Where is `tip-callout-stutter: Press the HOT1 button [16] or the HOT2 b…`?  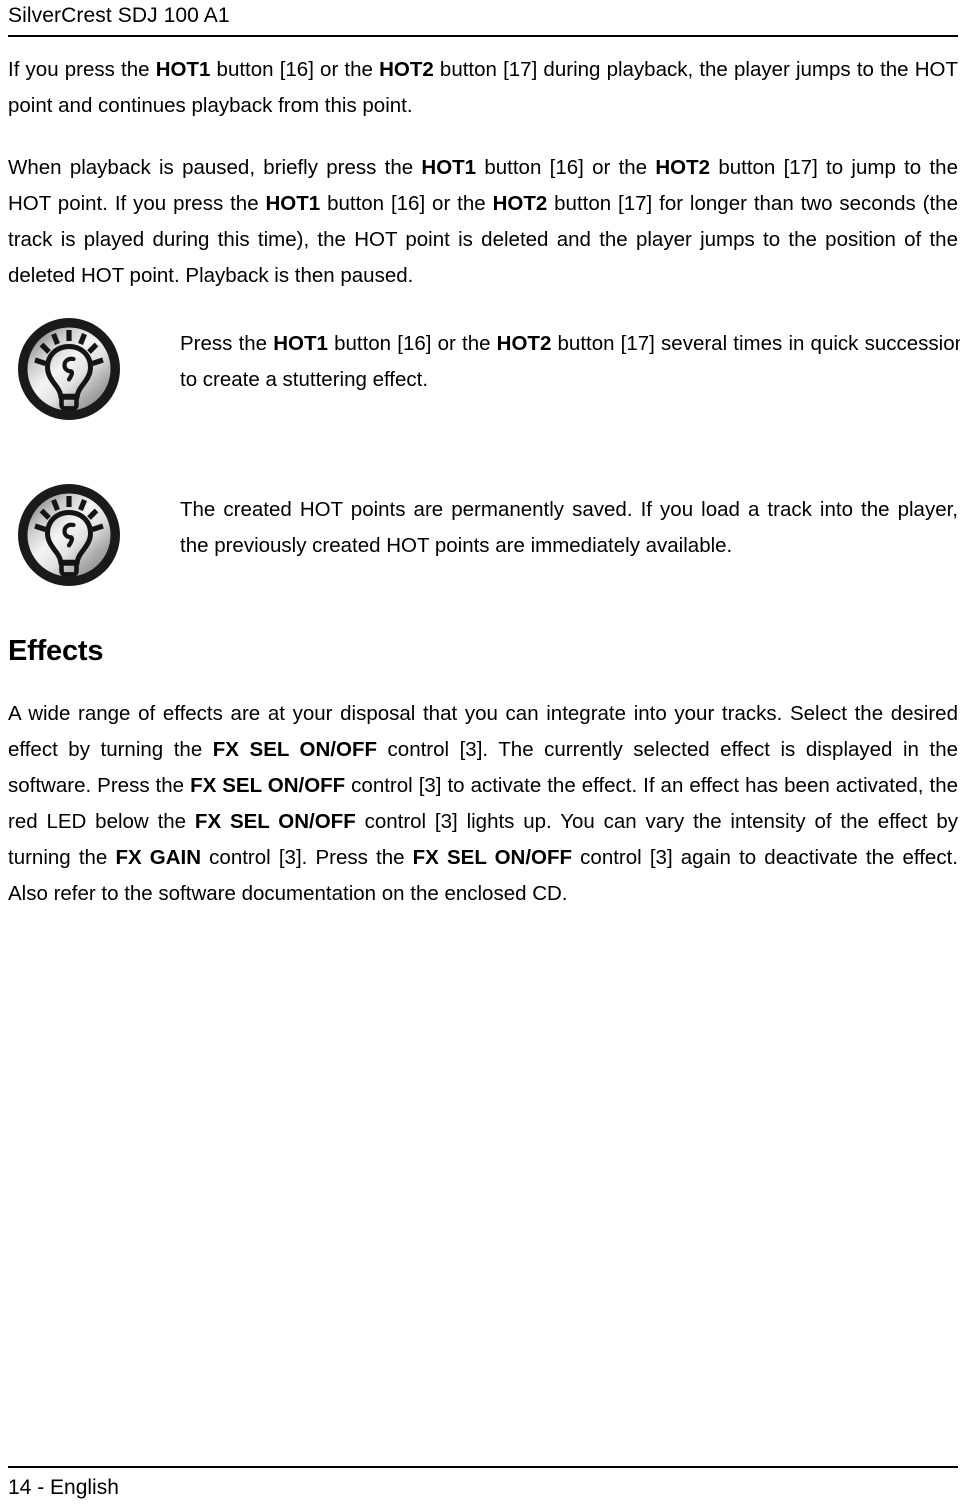 tip-callout-stutter: Press the HOT1 button [16] or the HOT2 b… is located at coordinates (484, 369).